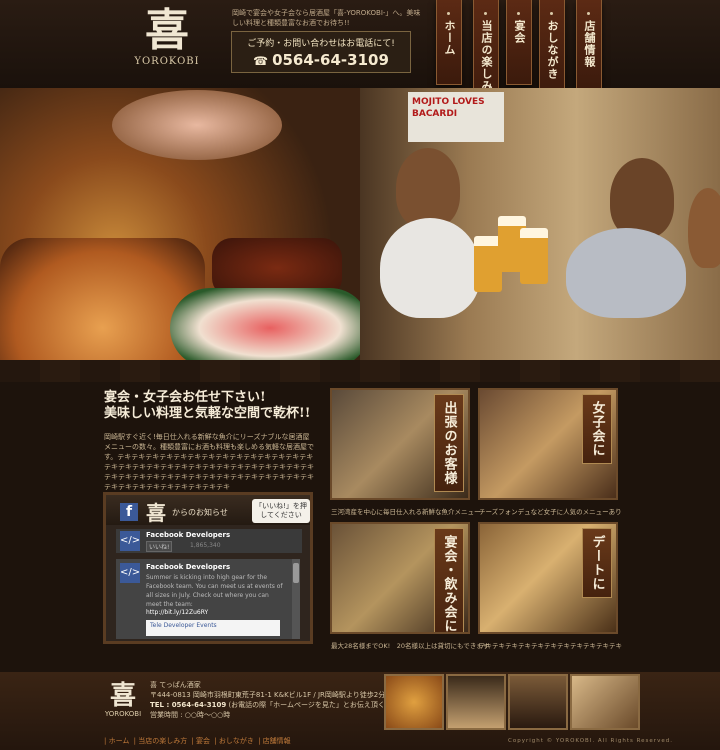 Image resolution: width=720 pixels, height=750 pixels. What do you see at coordinates (414, 702) in the screenshot?
I see `footer-photo-food` at bounding box center [414, 702].